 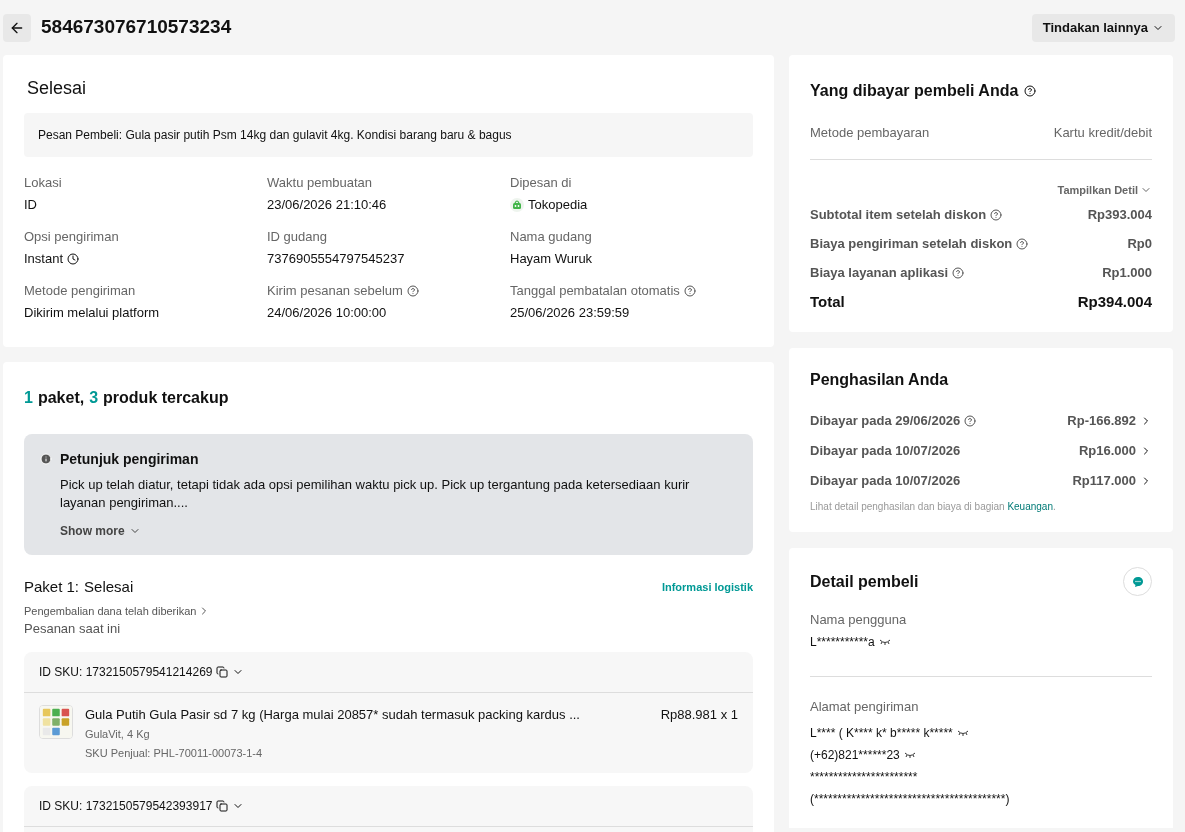 I want to click on current-order-label: Pesanan saat ini, so click(x=73, y=629).